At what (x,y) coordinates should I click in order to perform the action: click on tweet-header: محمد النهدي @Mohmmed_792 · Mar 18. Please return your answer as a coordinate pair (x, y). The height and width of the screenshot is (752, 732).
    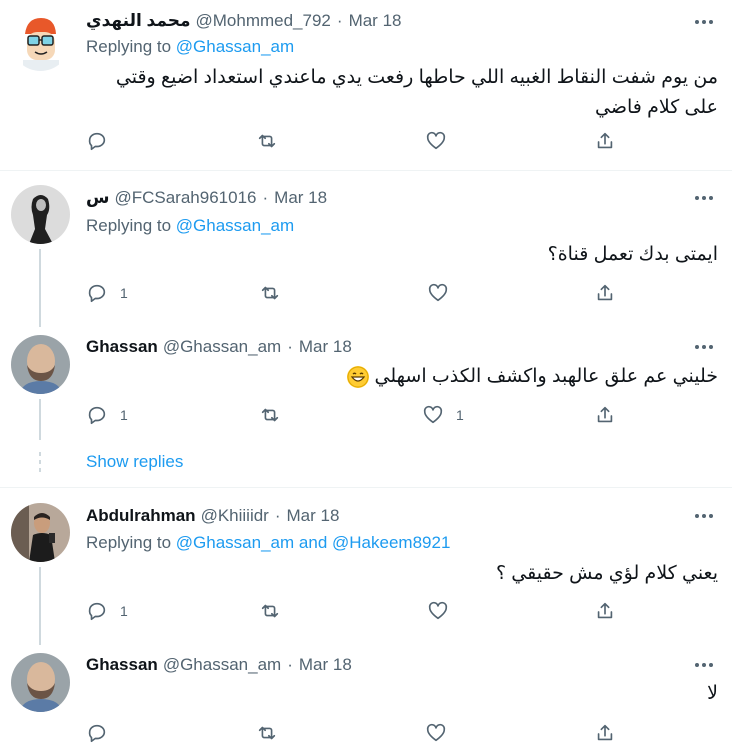
    Looking at the image, I should click on (243, 21).